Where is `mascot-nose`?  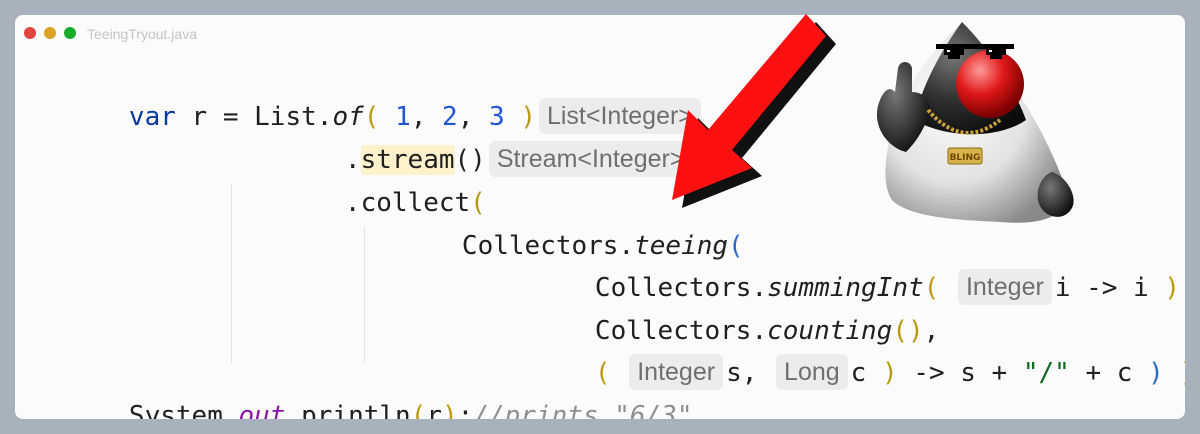 mascot-nose is located at coordinates (990, 84).